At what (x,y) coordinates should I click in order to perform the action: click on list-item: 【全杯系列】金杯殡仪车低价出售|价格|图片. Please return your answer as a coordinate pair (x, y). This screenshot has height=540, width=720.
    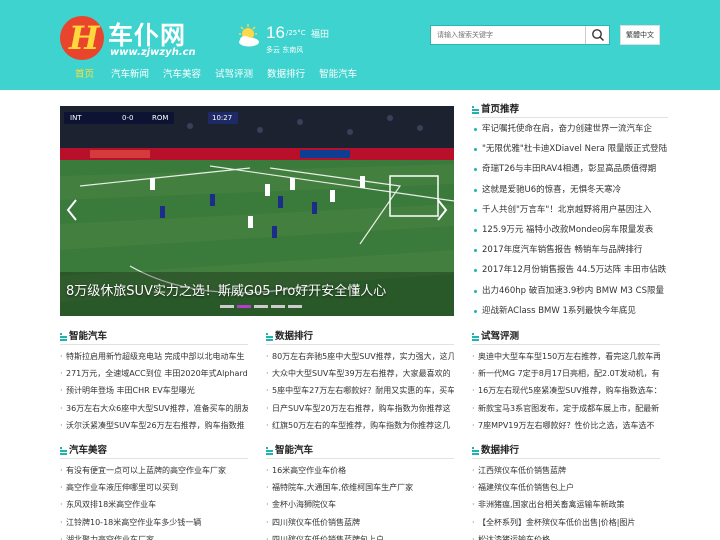
    Looking at the image, I should click on (566, 522).